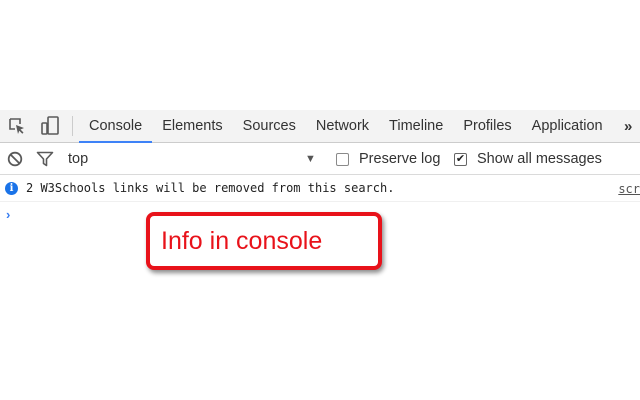 This screenshot has height=400, width=640. I want to click on info-icon: i, so click(11, 188).